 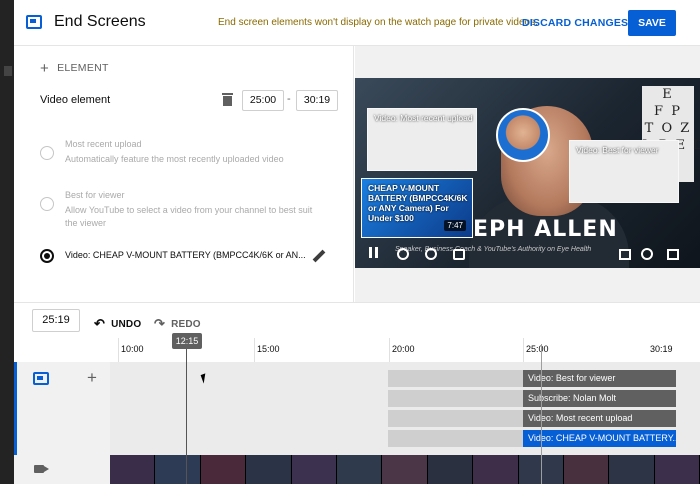 What do you see at coordinates (263, 100) in the screenshot?
I see `start-time-input: 25:00` at bounding box center [263, 100].